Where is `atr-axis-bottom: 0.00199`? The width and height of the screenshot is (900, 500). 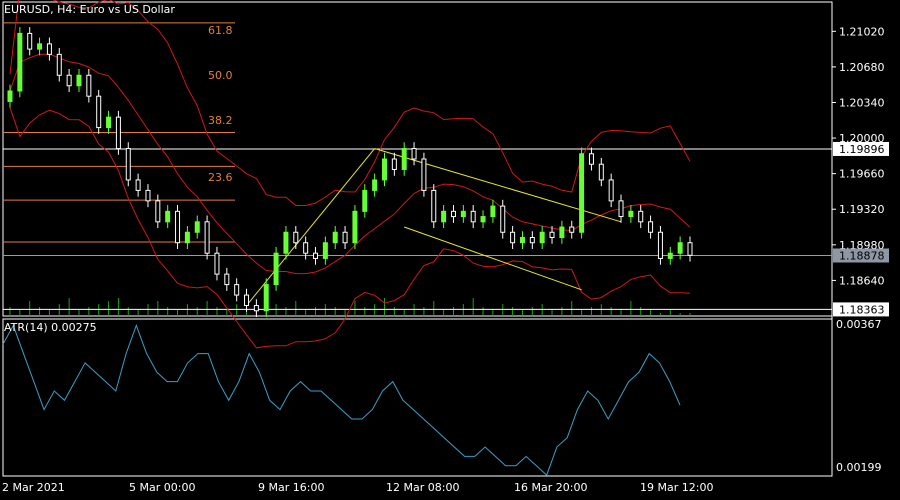
atr-axis-bottom: 0.00199 is located at coordinates (859, 467).